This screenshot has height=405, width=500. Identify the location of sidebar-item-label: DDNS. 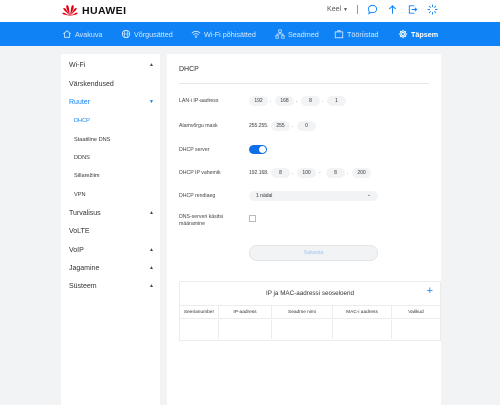
(82, 158).